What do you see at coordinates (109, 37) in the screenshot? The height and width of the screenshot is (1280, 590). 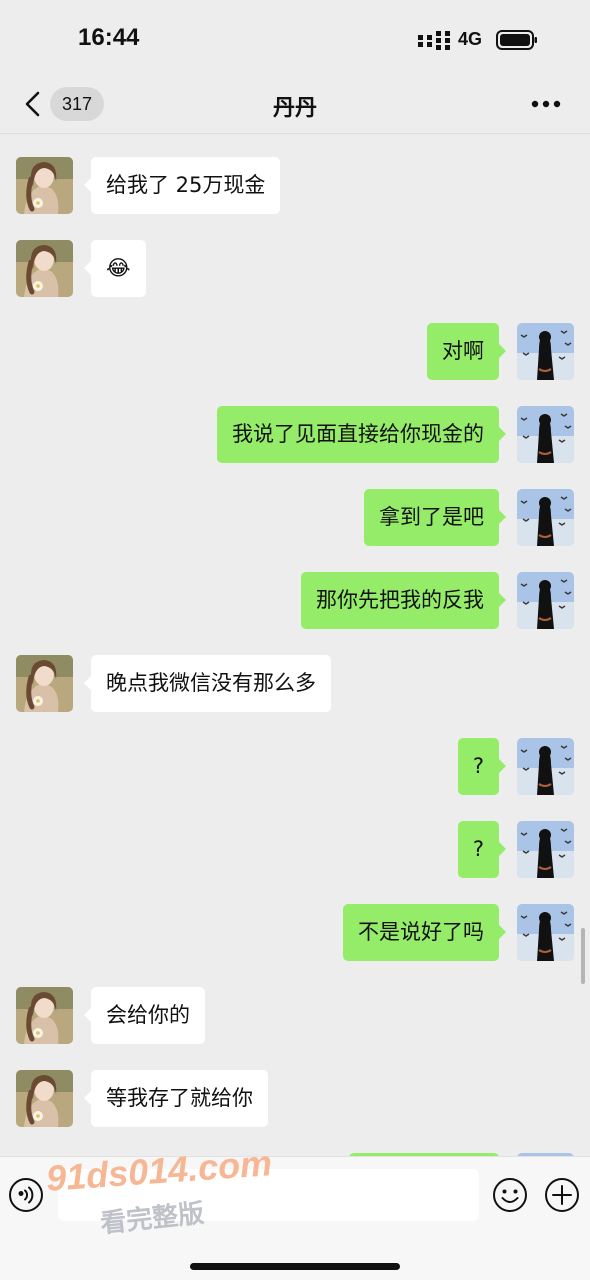 I see `status-time: 16:44` at bounding box center [109, 37].